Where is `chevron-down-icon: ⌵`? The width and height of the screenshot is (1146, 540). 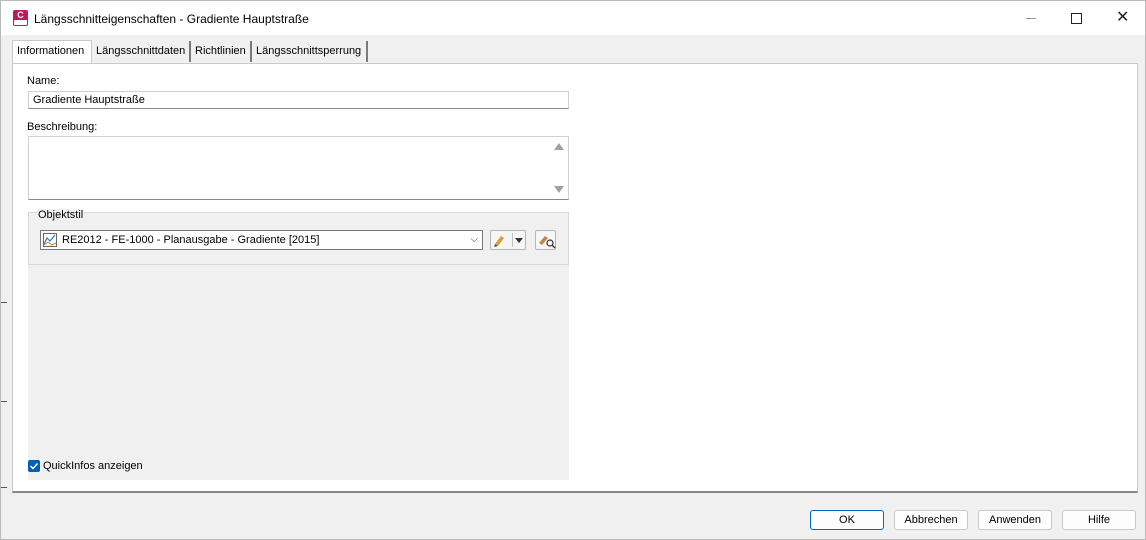
chevron-down-icon: ⌵ is located at coordinates (474, 239).